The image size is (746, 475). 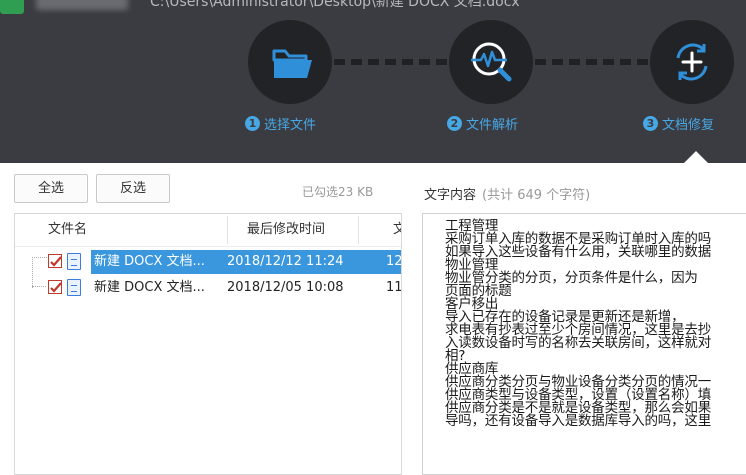 I want to click on step-repair-document, so click(x=692, y=62).